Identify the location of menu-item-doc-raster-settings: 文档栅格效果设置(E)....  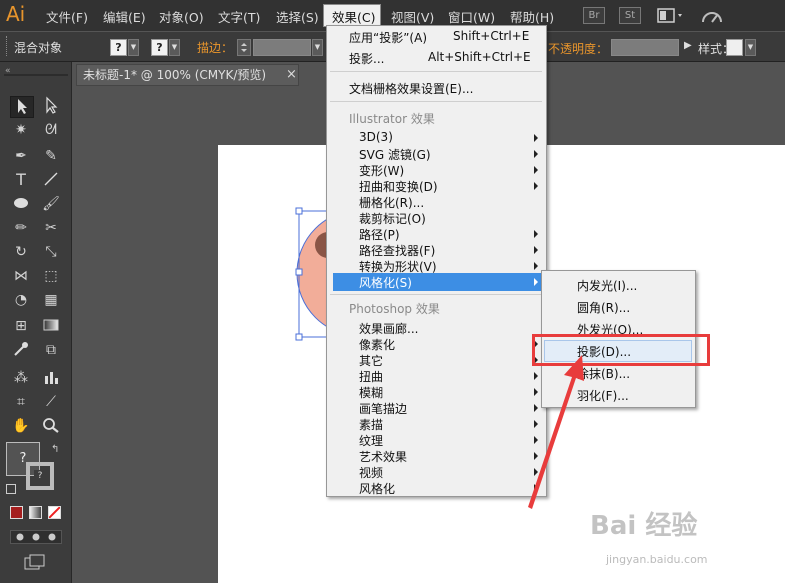
(411, 88).